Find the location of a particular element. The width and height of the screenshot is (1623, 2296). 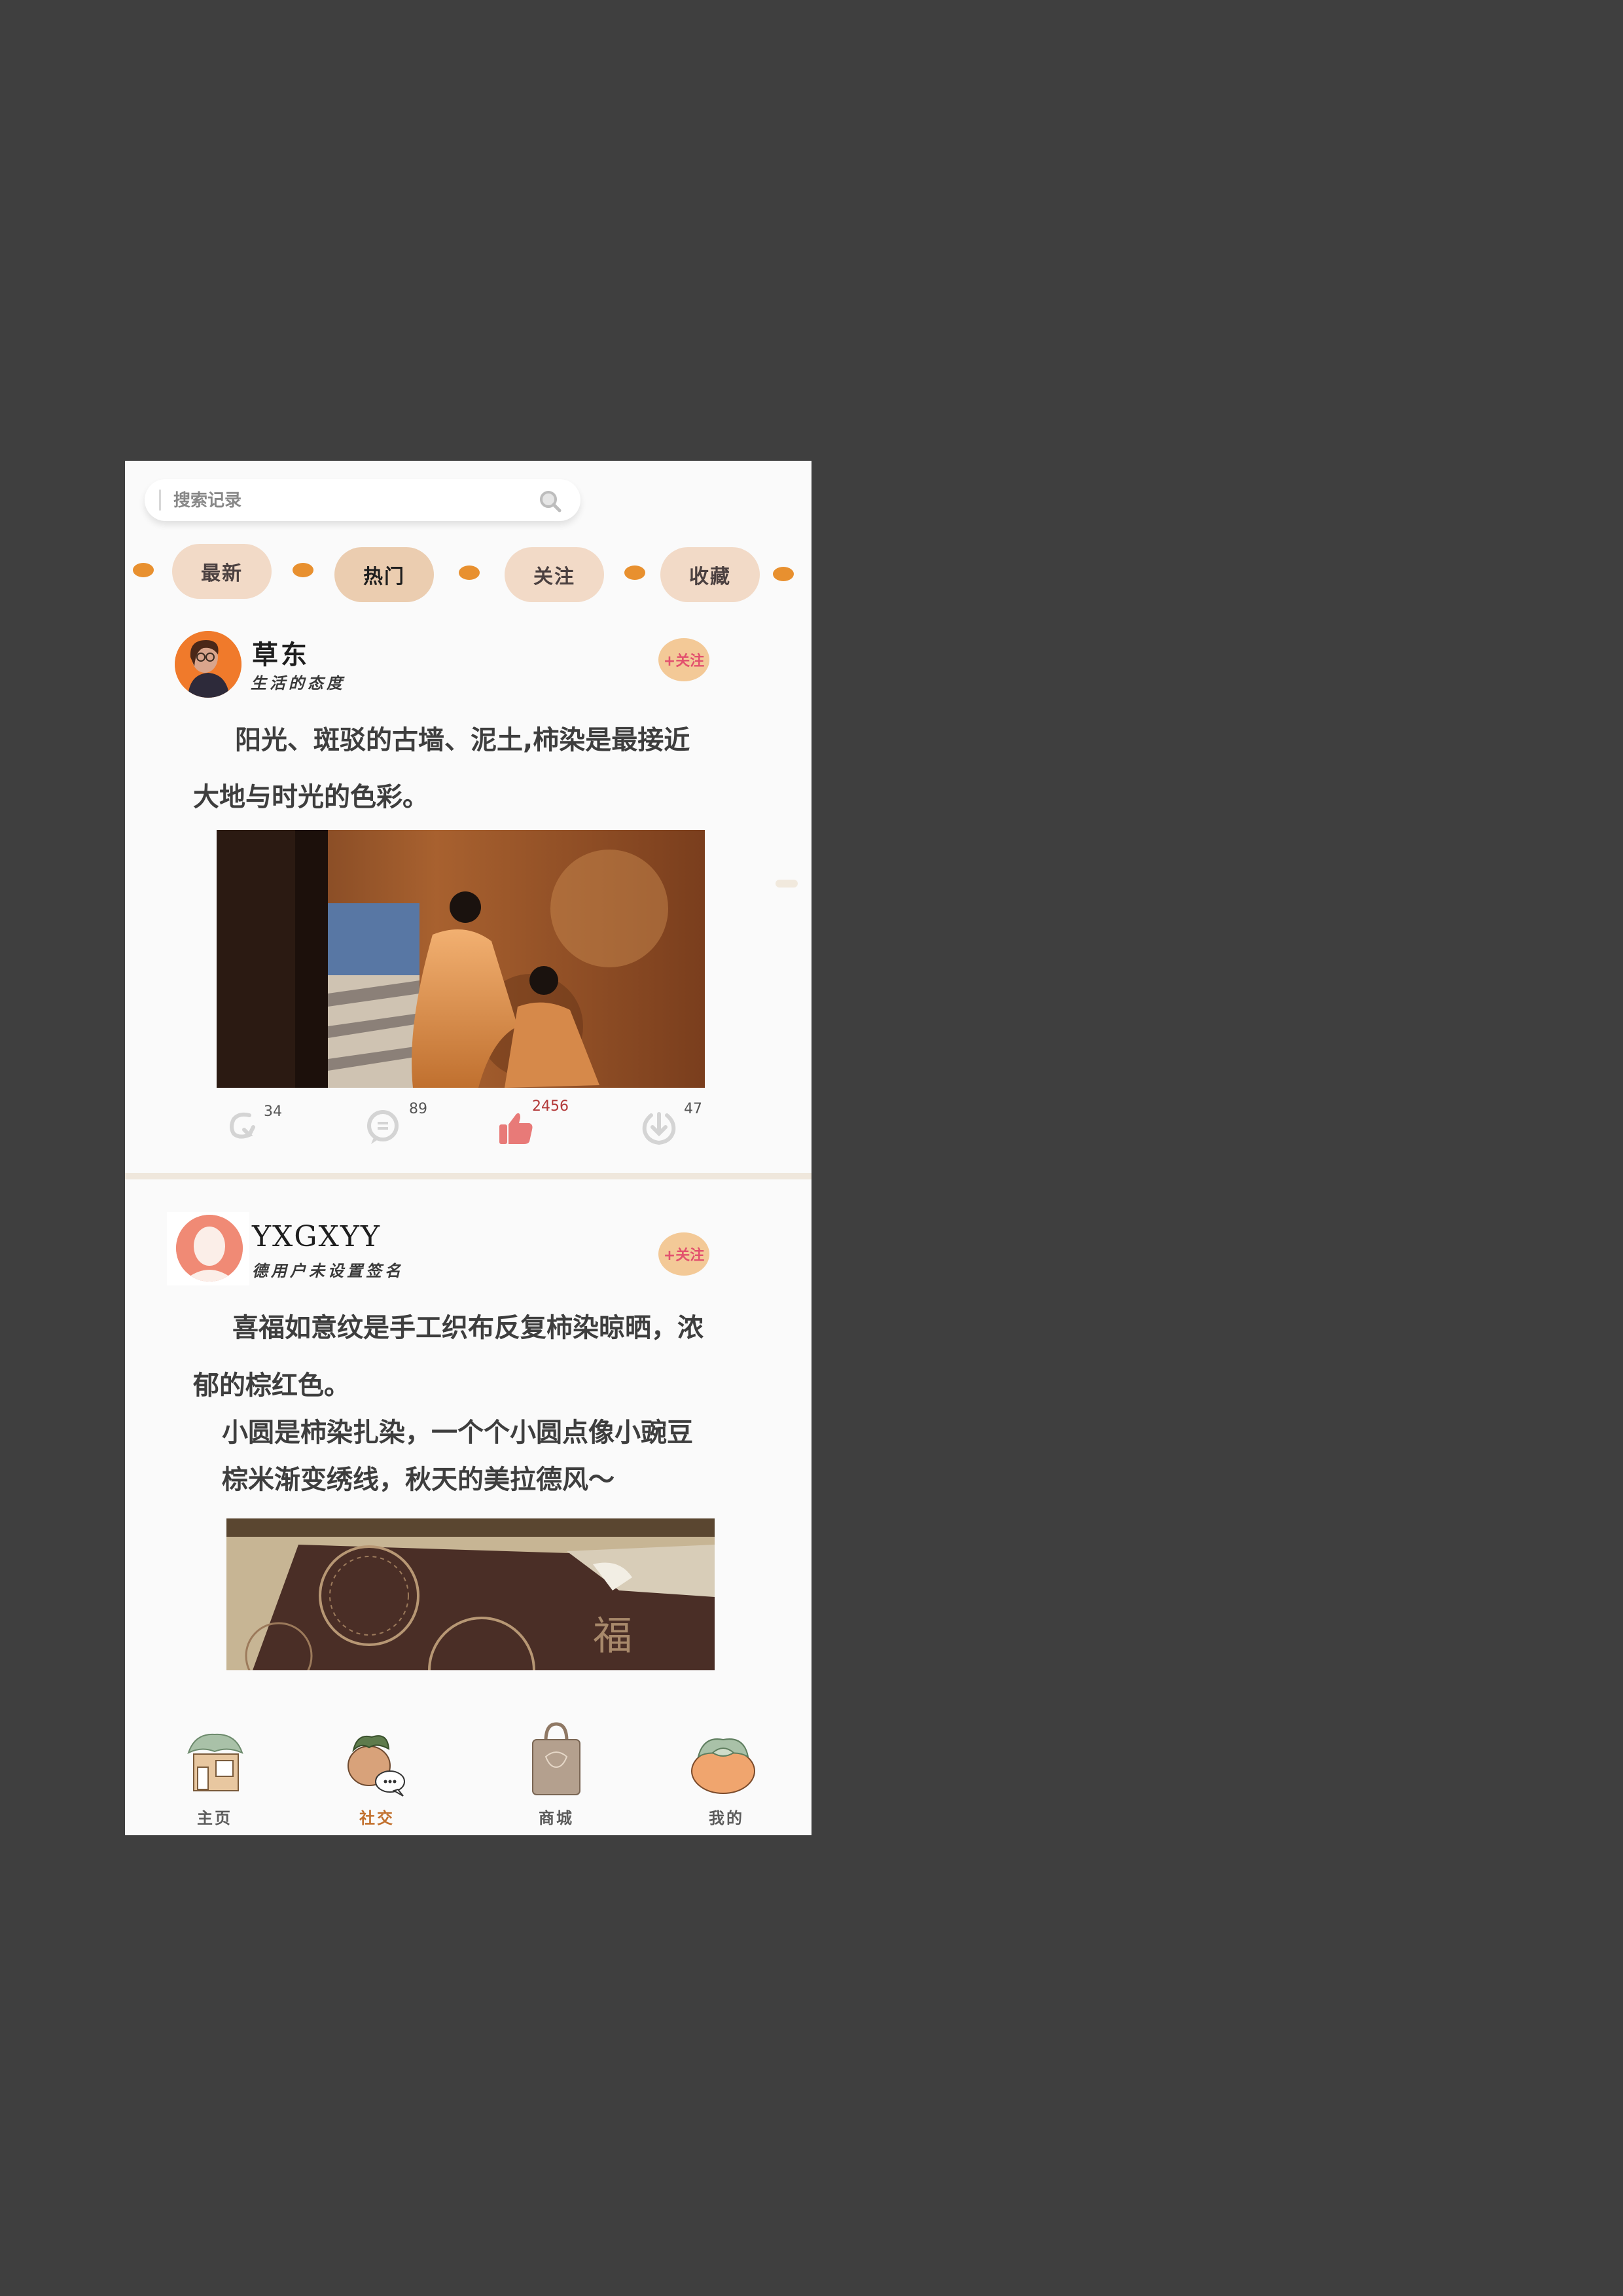

share-icon is located at coordinates (243, 1125).